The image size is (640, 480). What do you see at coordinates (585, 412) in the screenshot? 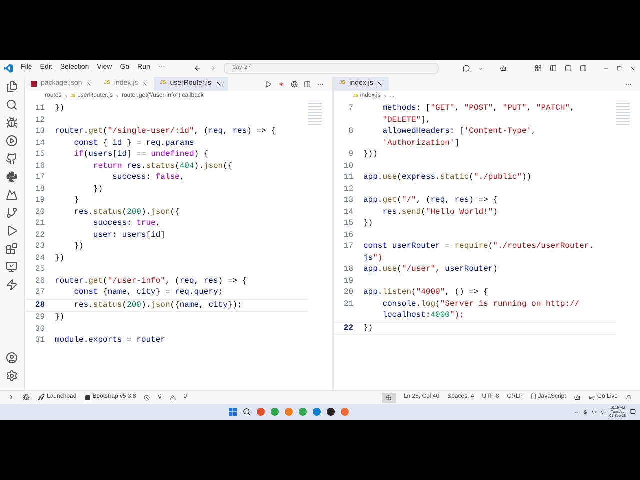
I see `microphone-icon` at bounding box center [585, 412].